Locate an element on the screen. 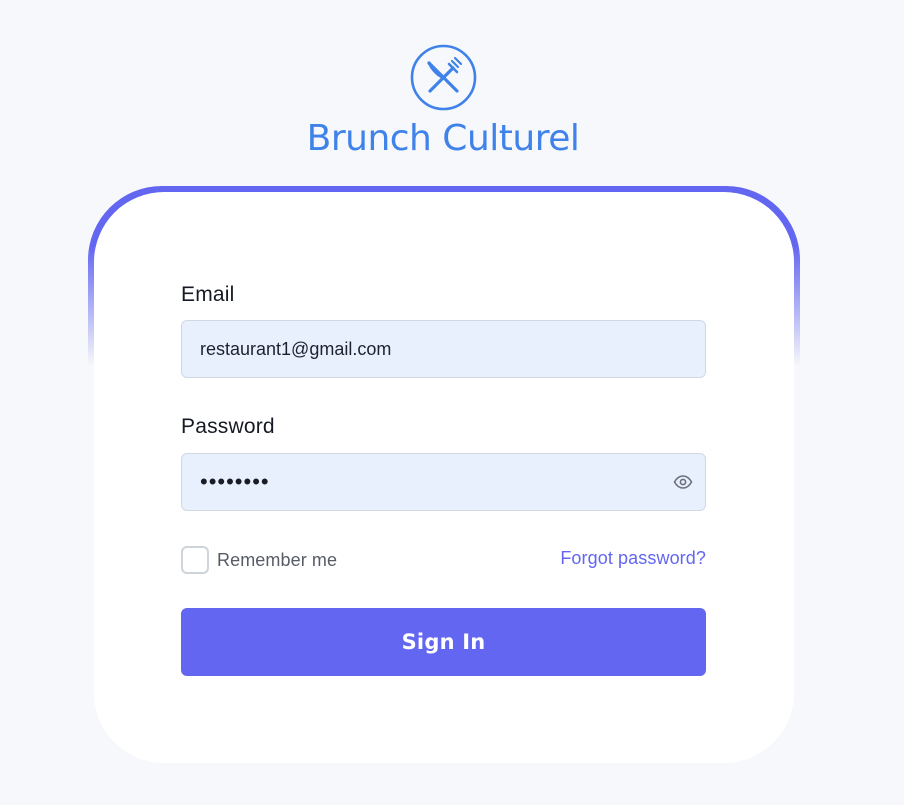 The height and width of the screenshot is (805, 904). forgot-password-link: Forgot password? is located at coordinates (633, 558).